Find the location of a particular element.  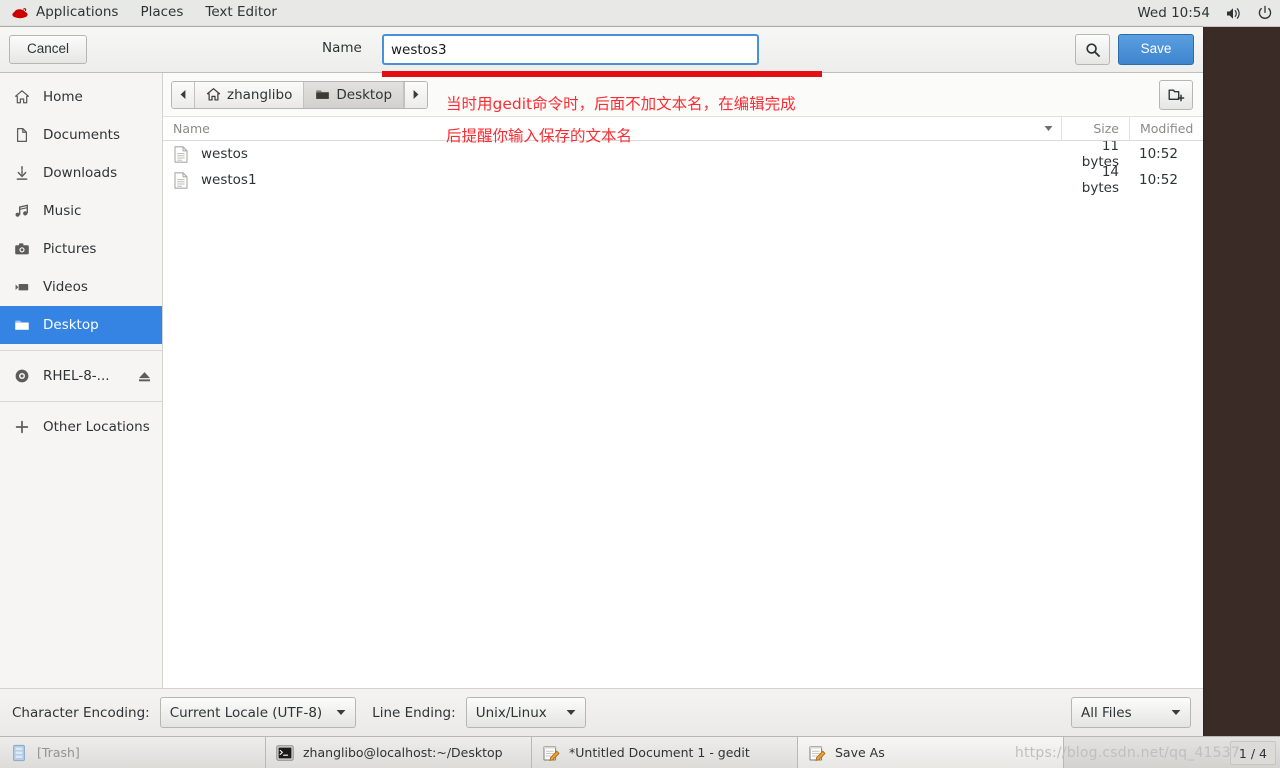

plus-icon is located at coordinates (22, 427).